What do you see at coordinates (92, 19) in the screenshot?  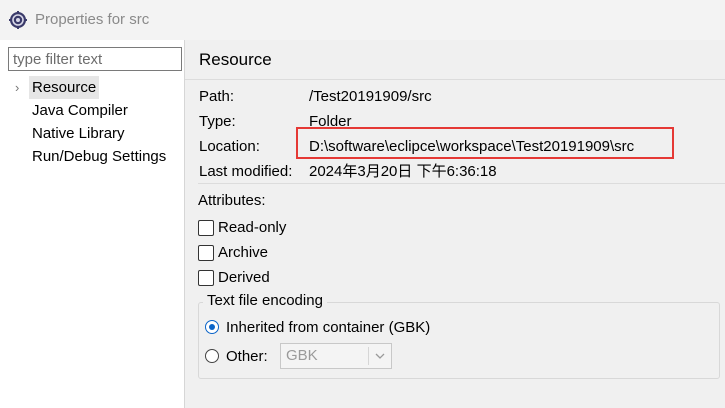 I see `window-title: Properties for src` at bounding box center [92, 19].